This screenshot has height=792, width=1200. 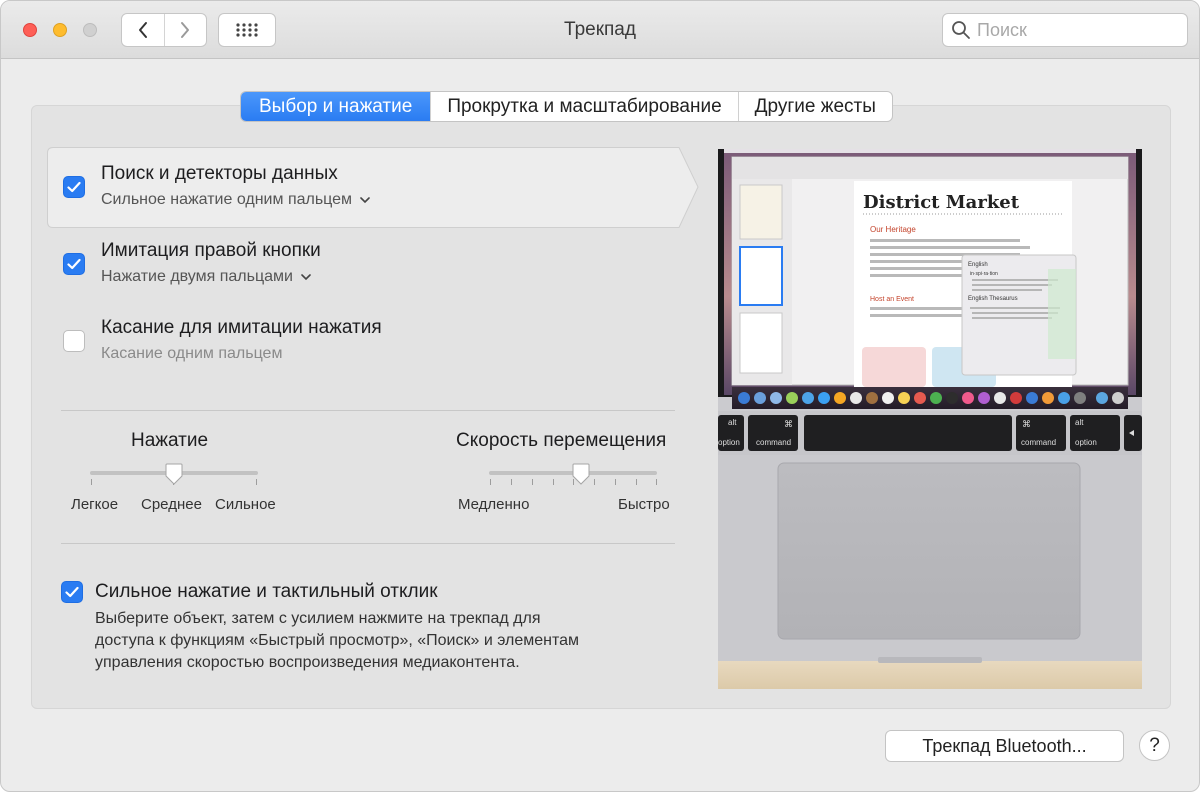 I want to click on option-title: Поиск и детекторы данных, so click(x=219, y=173).